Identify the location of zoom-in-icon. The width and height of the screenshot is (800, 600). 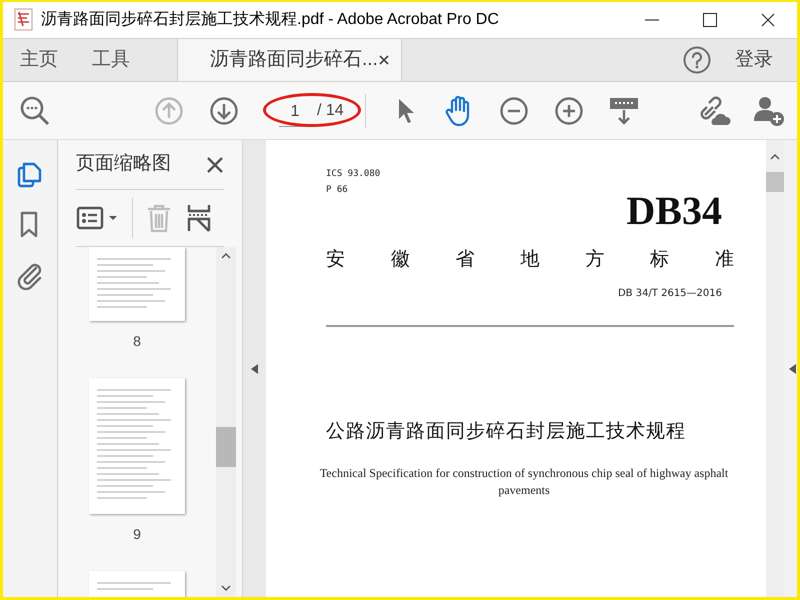
(569, 111).